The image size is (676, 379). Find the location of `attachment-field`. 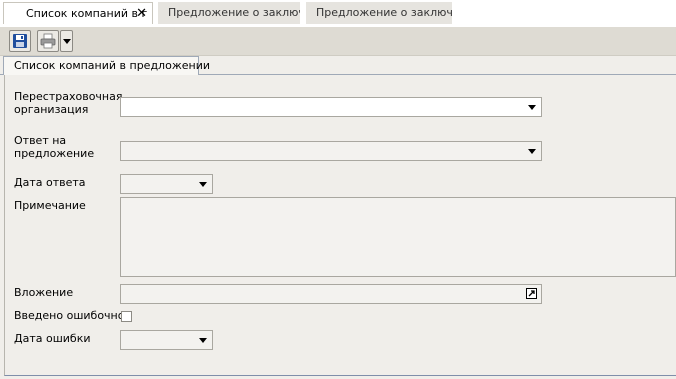

attachment-field is located at coordinates (331, 294).